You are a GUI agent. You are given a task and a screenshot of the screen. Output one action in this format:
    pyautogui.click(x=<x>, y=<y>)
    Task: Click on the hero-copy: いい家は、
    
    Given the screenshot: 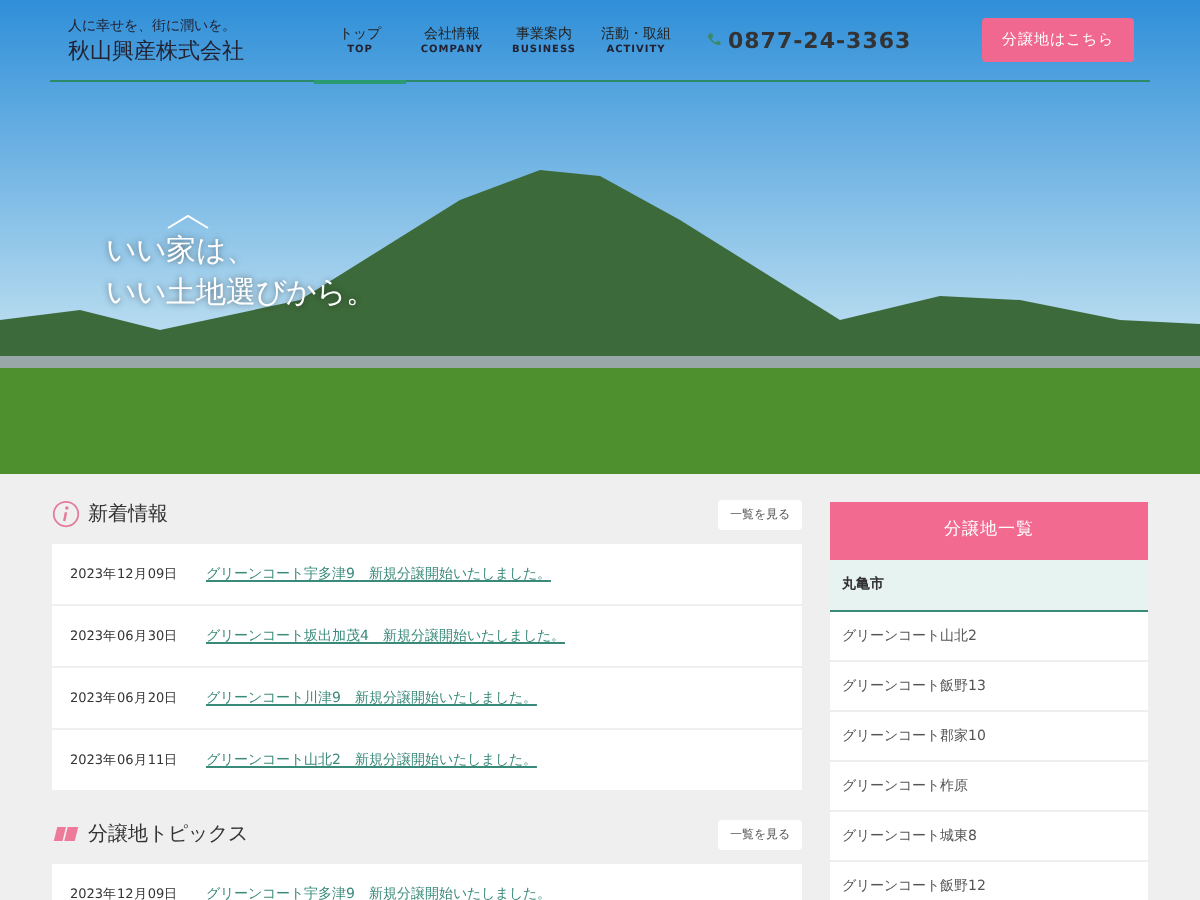 What is the action you would take?
    pyautogui.click(x=181, y=251)
    